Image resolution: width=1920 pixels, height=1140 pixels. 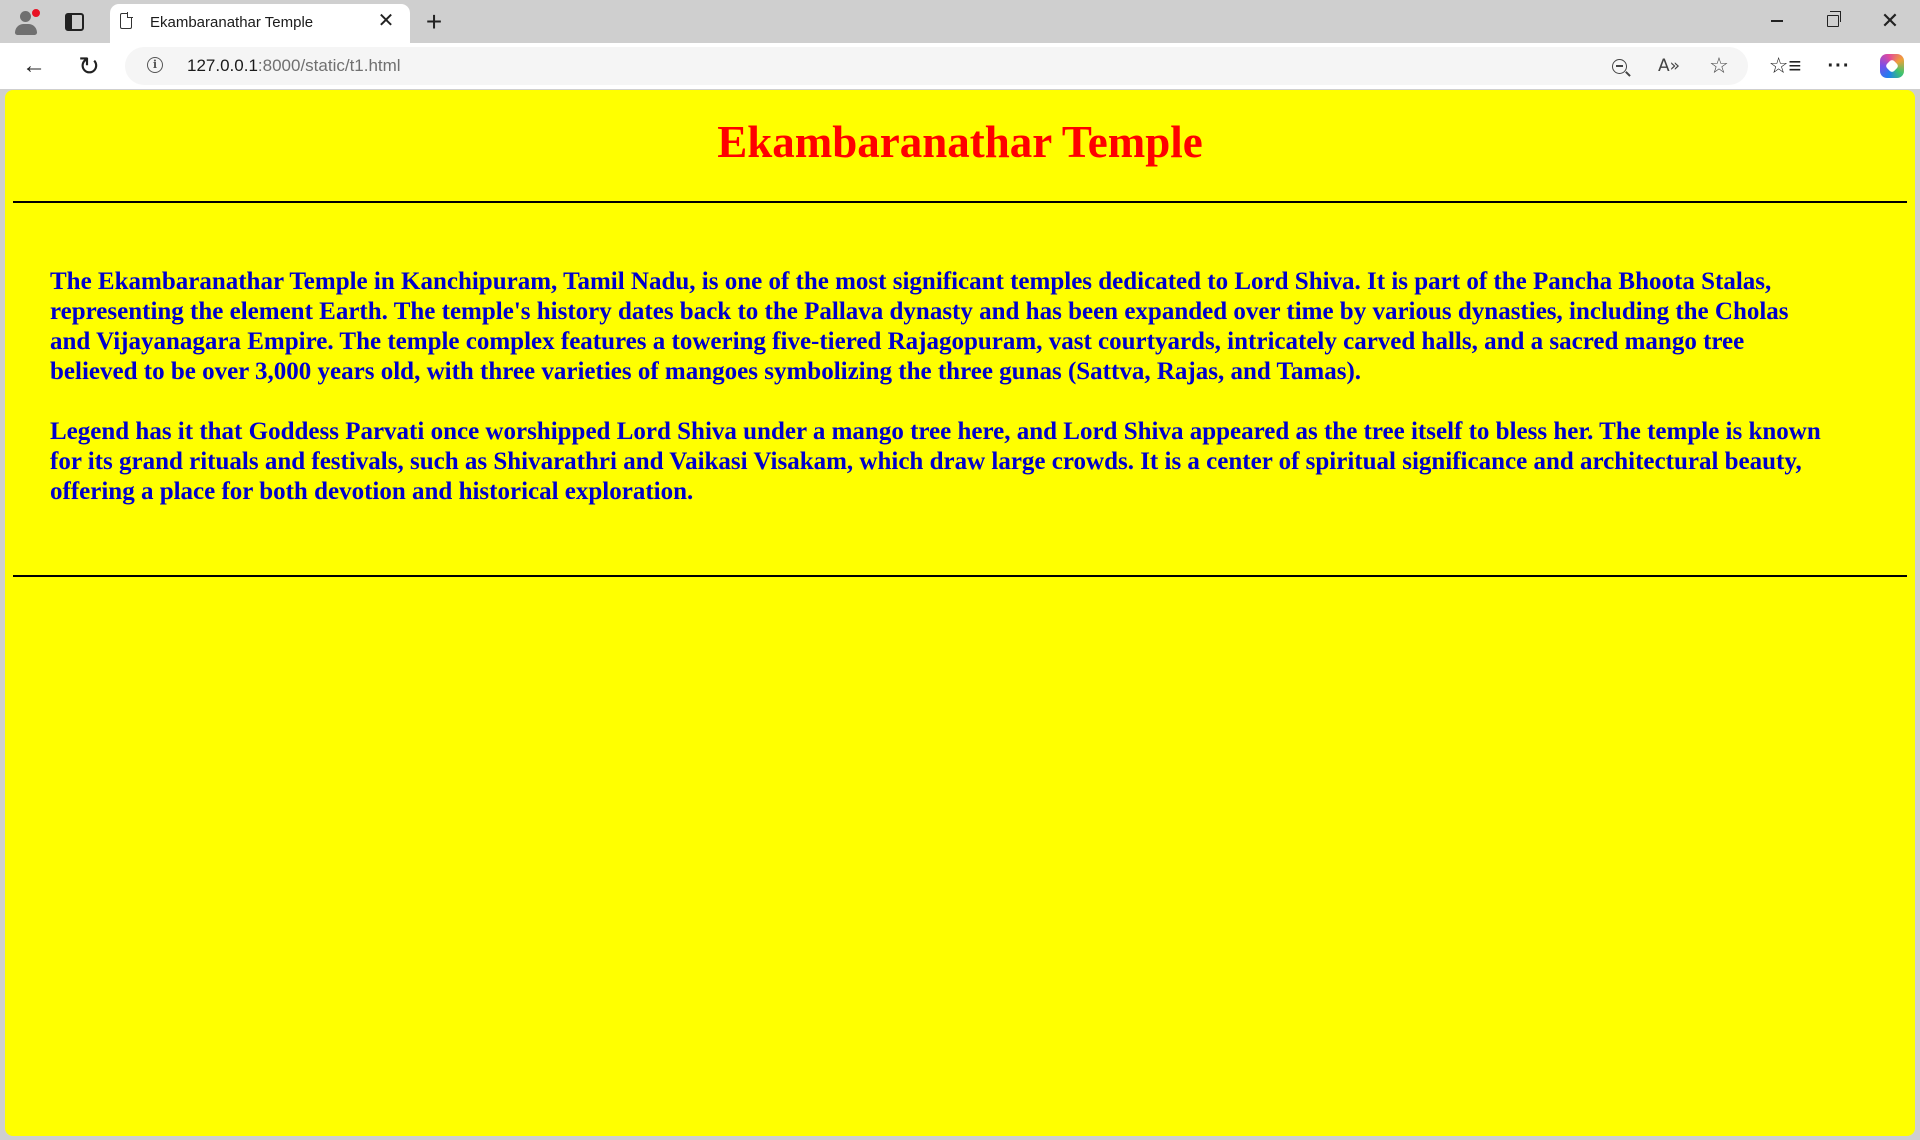 What do you see at coordinates (960, 202) in the screenshot?
I see `top-divider` at bounding box center [960, 202].